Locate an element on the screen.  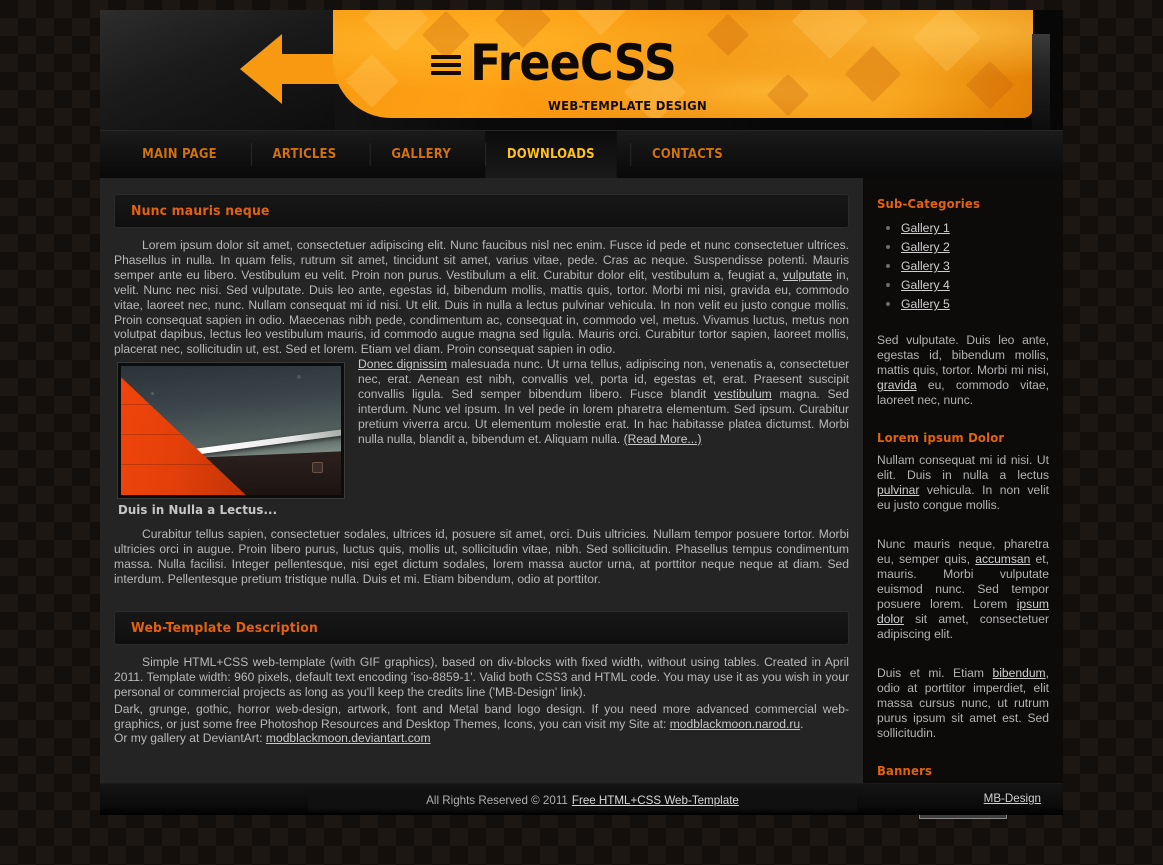
link-vulputate: vulputate is located at coordinates (807, 275).